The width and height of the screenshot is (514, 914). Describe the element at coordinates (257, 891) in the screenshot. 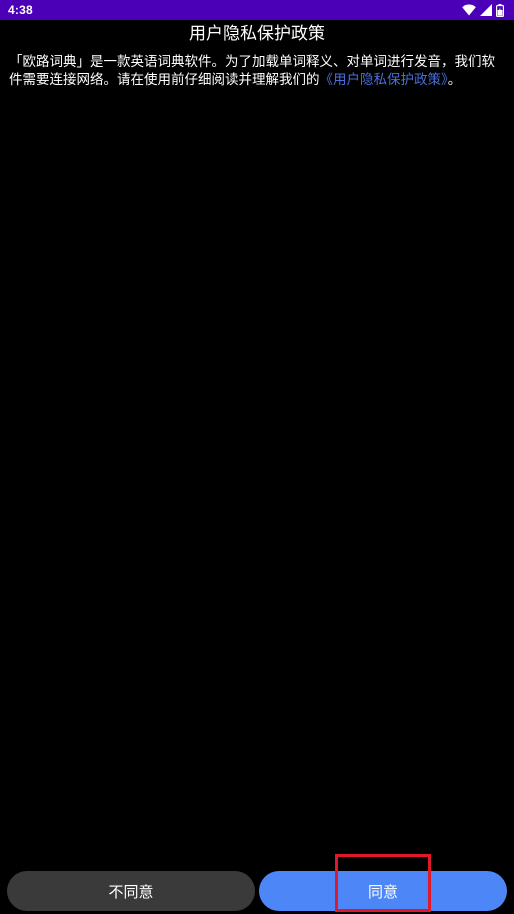

I see `bottom-action-bar: 不同意 同意` at that location.